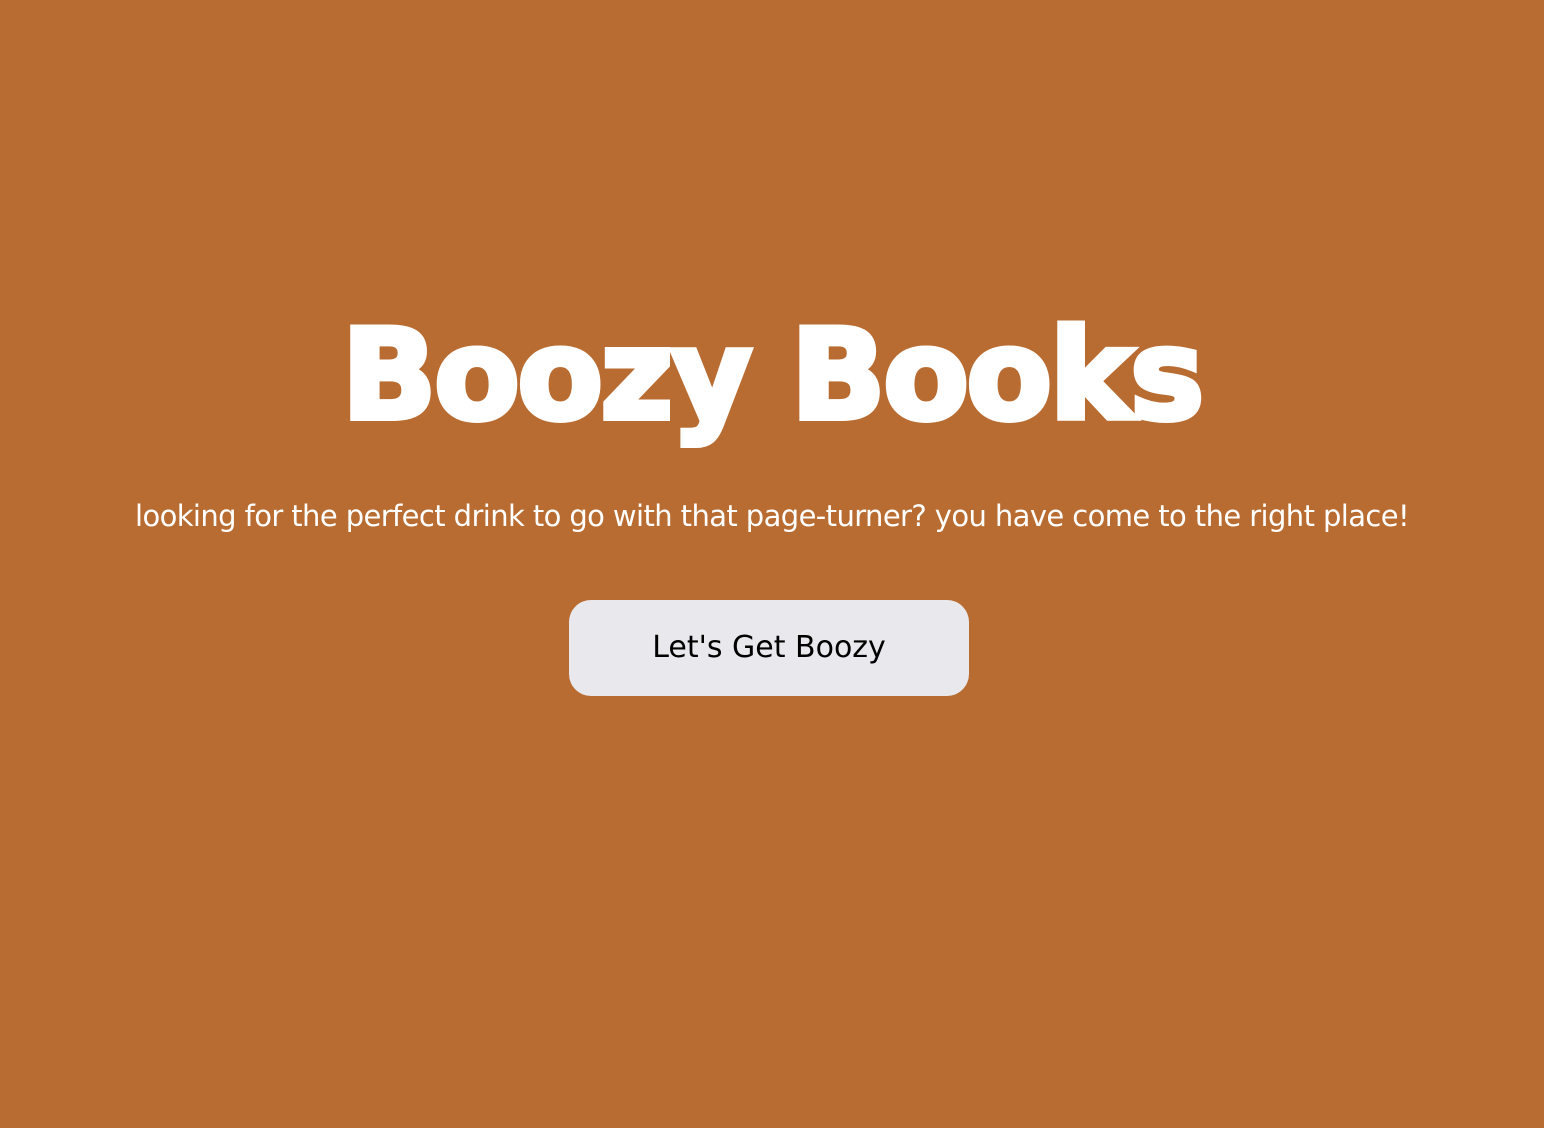 This screenshot has width=1544, height=1128. Describe the element at coordinates (773, 376) in the screenshot. I see `site-title: Boozy Books` at that location.